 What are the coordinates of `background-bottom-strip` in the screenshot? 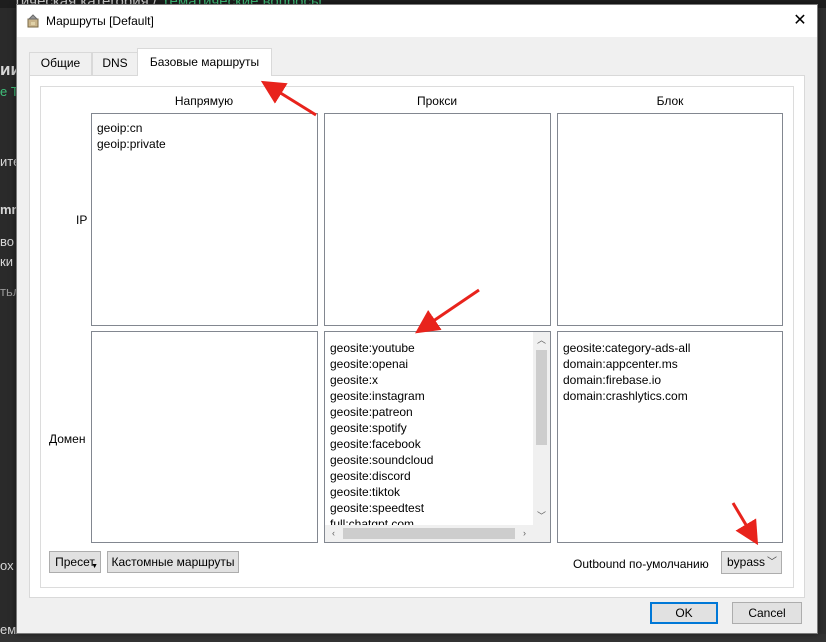 It's located at (413, 638).